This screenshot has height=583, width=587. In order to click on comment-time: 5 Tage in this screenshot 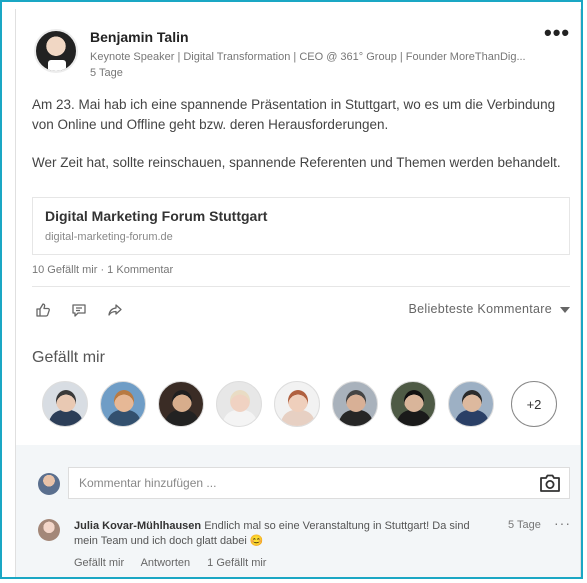, I will do `click(524, 525)`.